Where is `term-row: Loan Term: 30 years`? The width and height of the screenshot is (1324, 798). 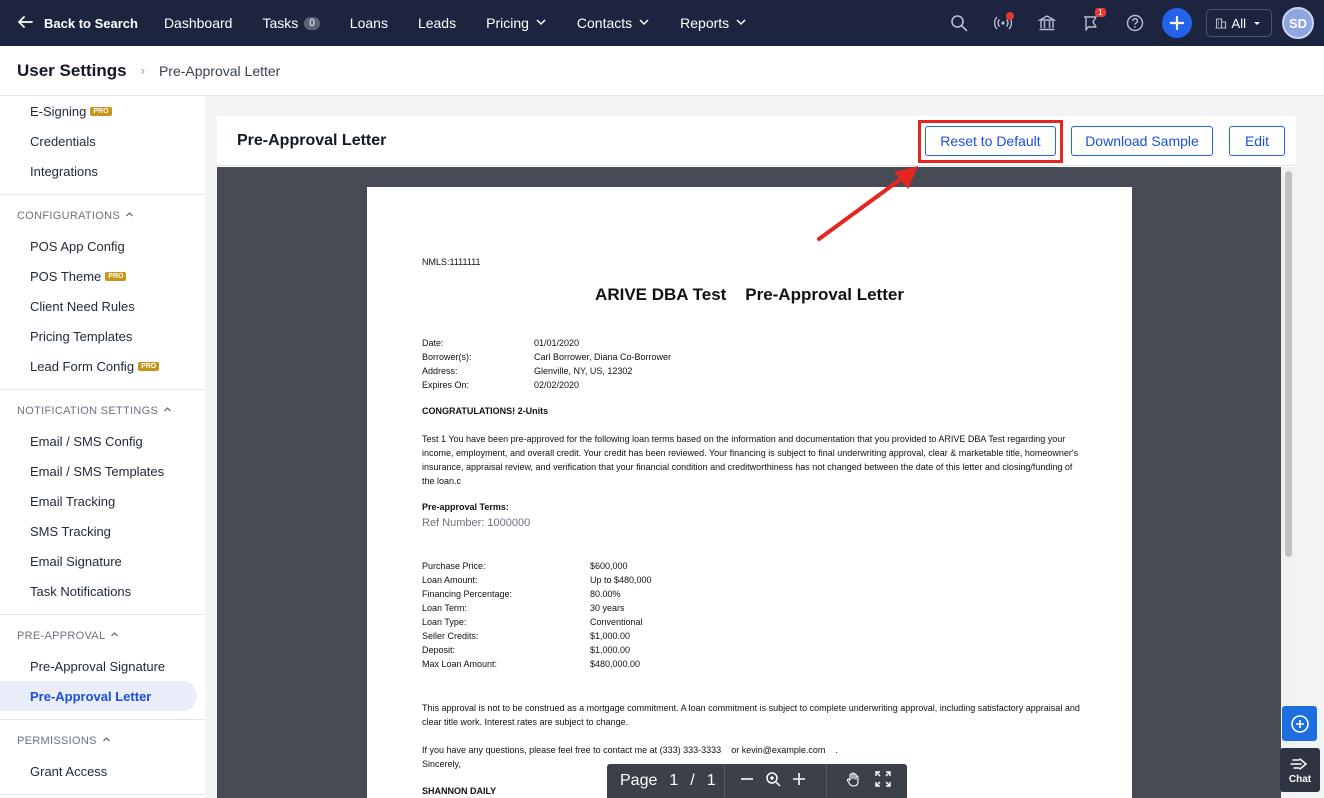 term-row: Loan Term: 30 years is located at coordinates (523, 608).